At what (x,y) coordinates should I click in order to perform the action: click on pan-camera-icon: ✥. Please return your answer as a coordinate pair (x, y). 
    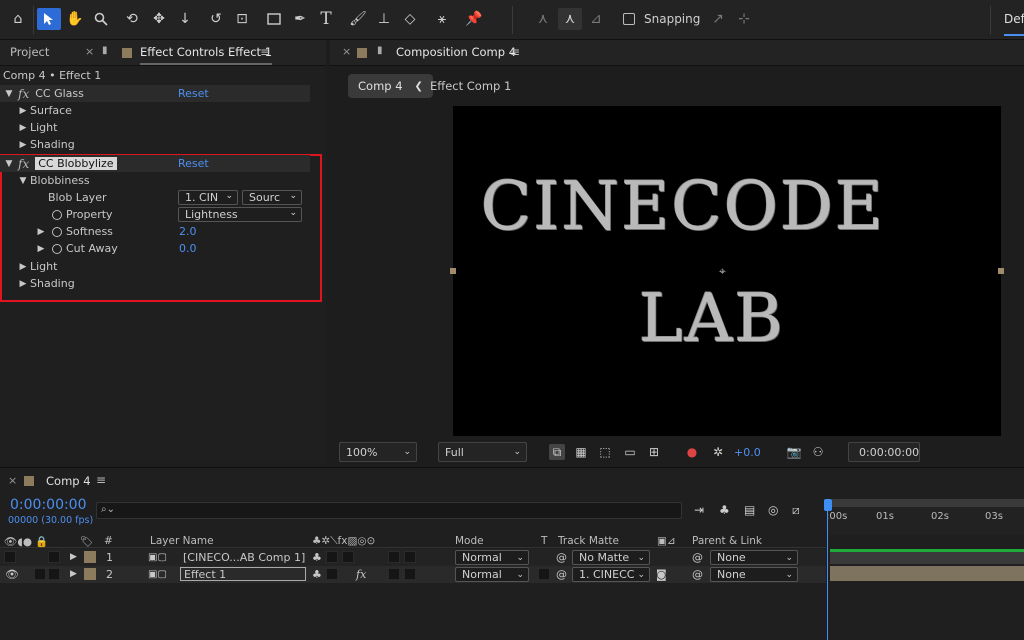
    Looking at the image, I should click on (159, 19).